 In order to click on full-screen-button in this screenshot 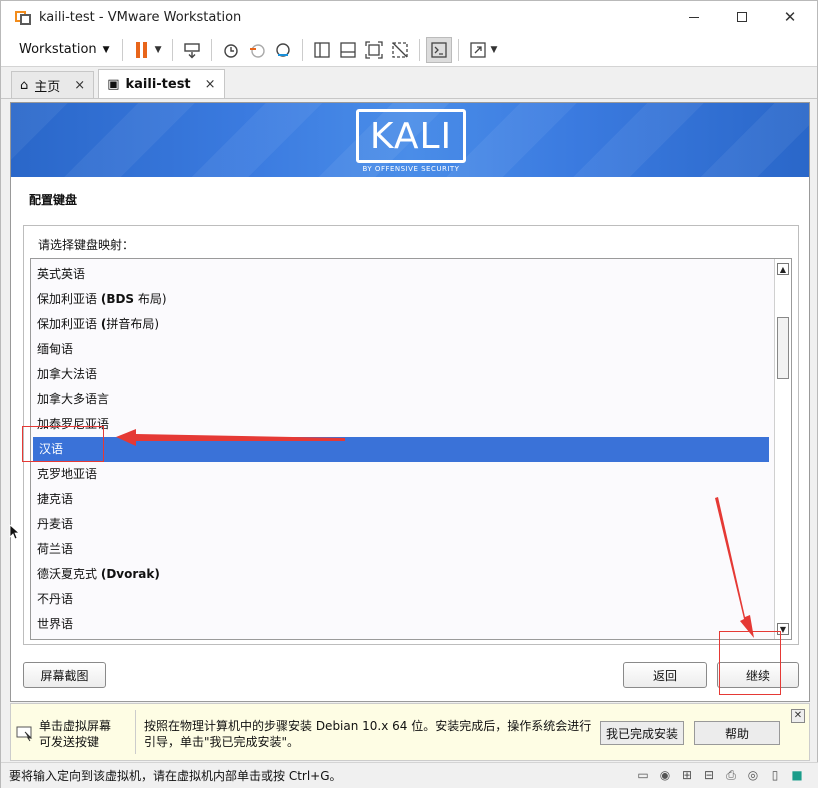, I will do `click(374, 50)`.